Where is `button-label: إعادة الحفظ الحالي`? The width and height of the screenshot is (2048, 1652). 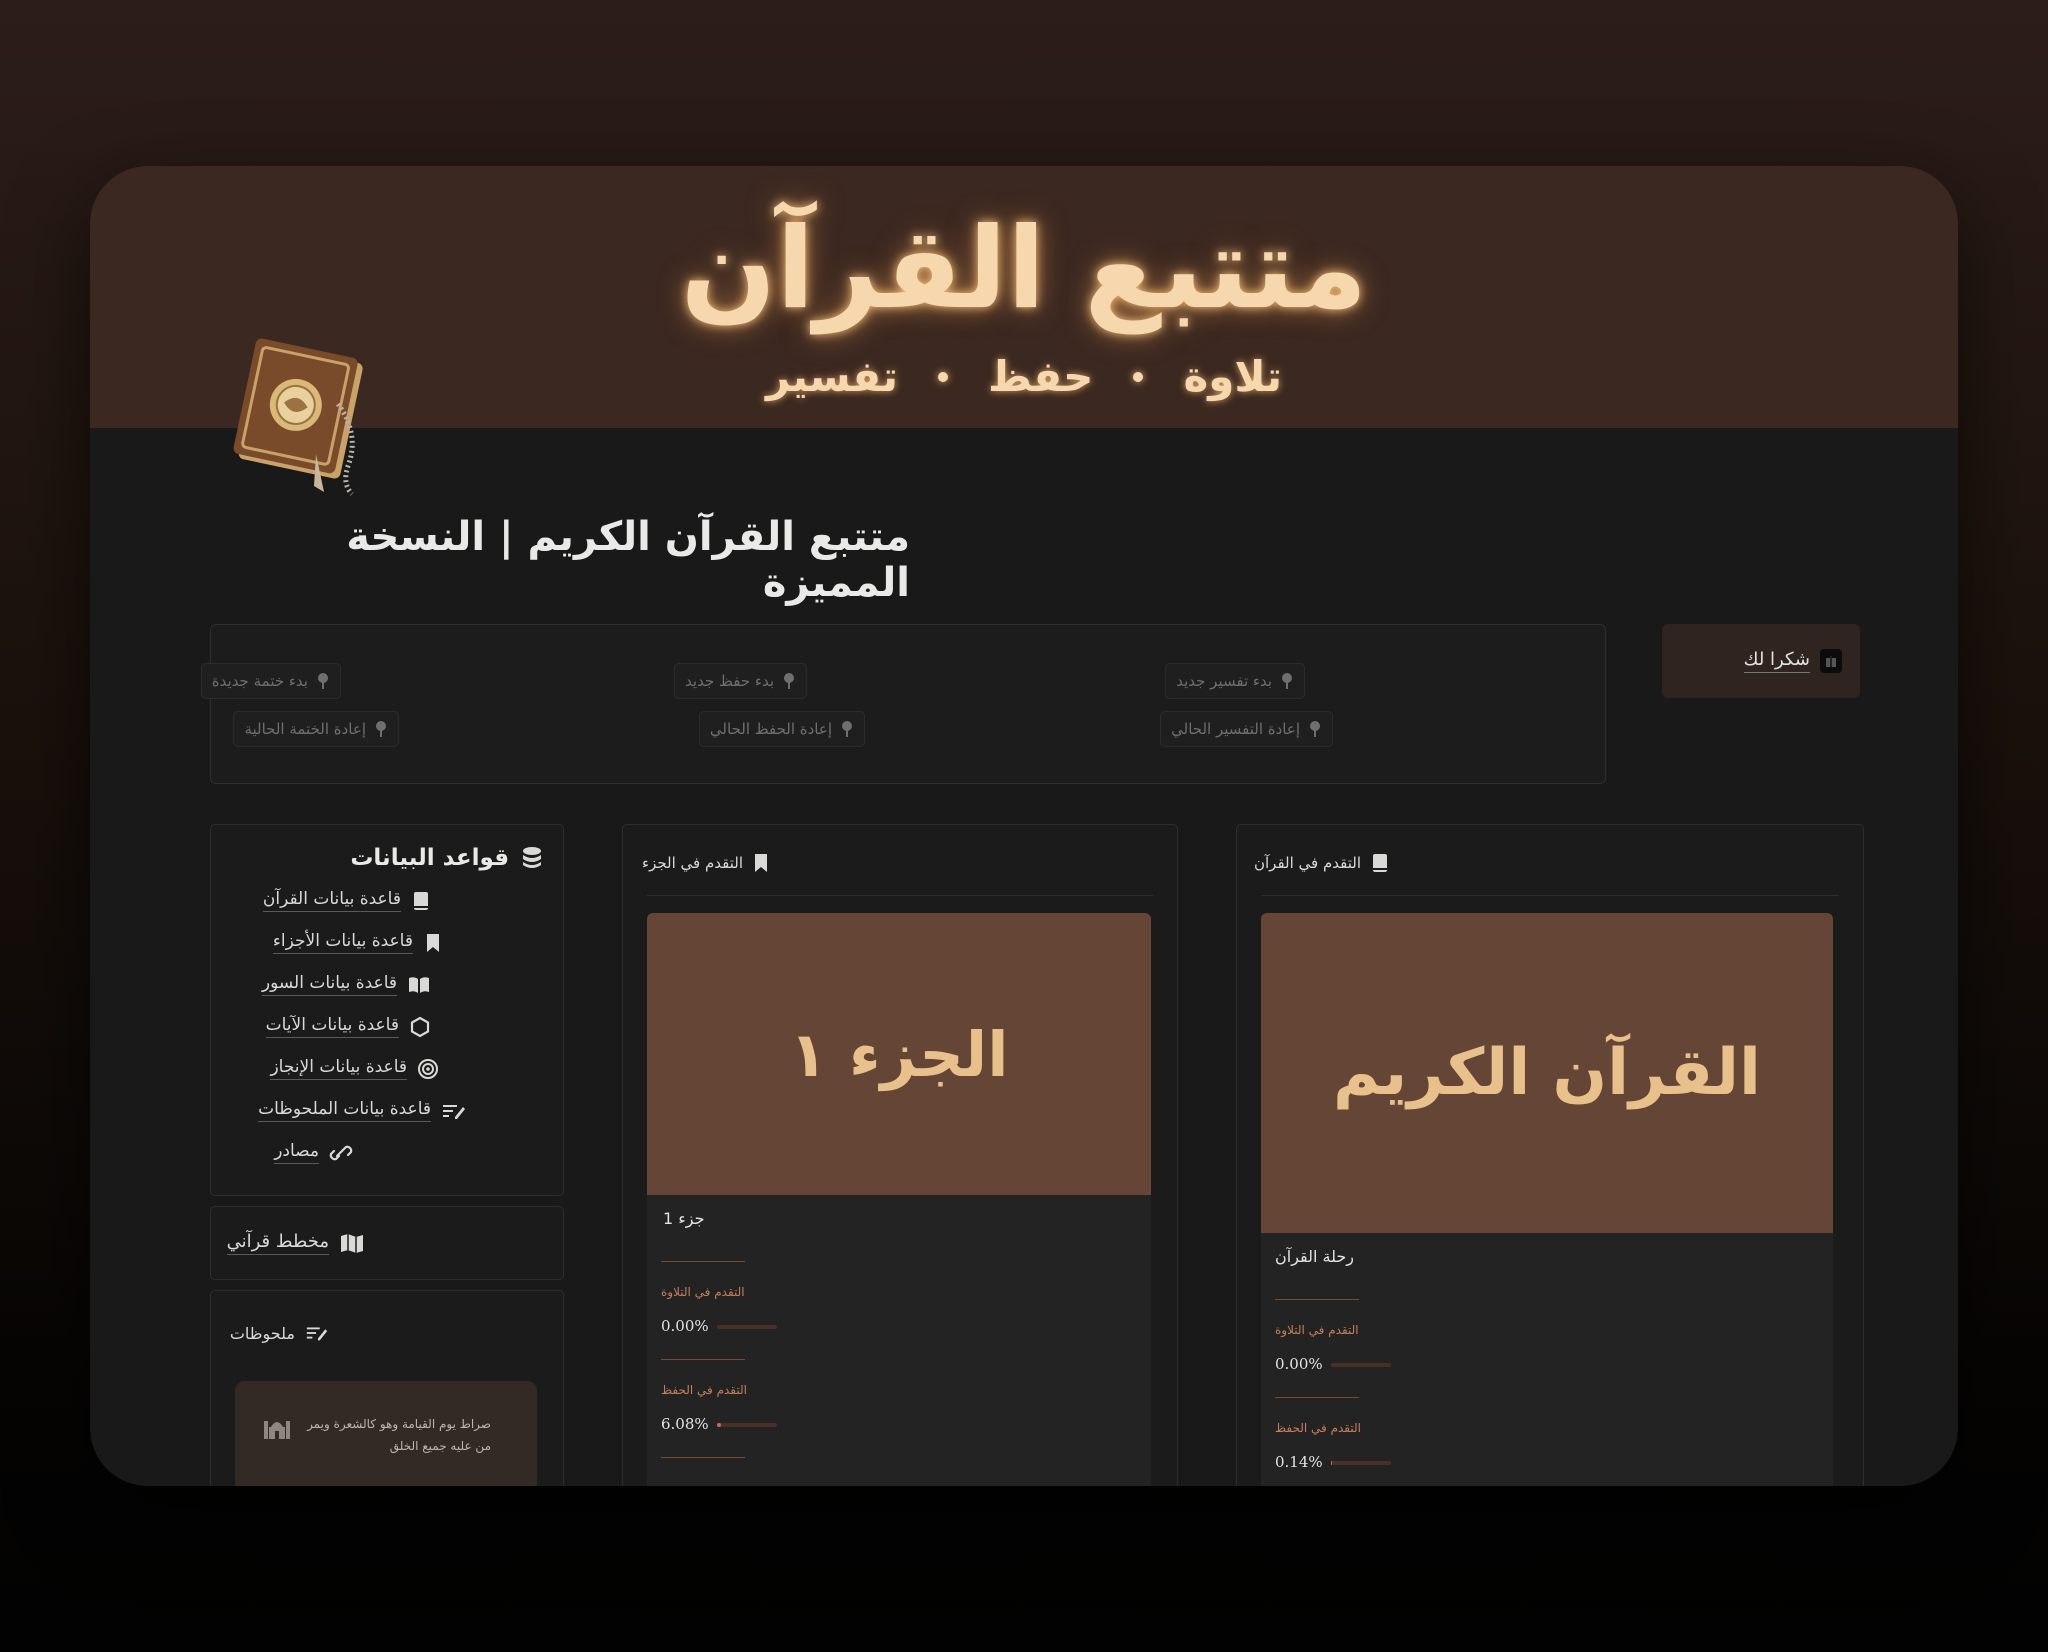
button-label: إعادة الحفظ الحالي is located at coordinates (770, 729).